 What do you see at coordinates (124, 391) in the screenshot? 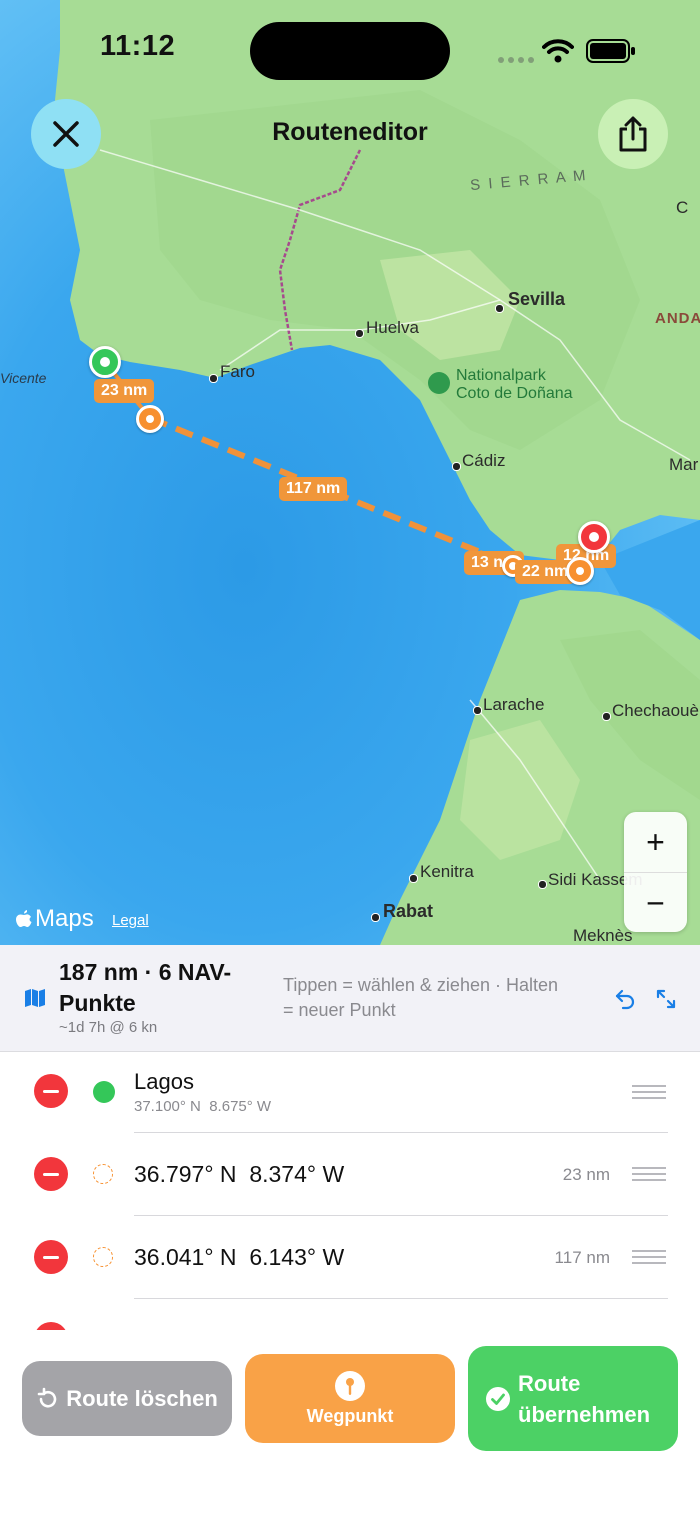
I see `leg-distance-label: 23 nm` at bounding box center [124, 391].